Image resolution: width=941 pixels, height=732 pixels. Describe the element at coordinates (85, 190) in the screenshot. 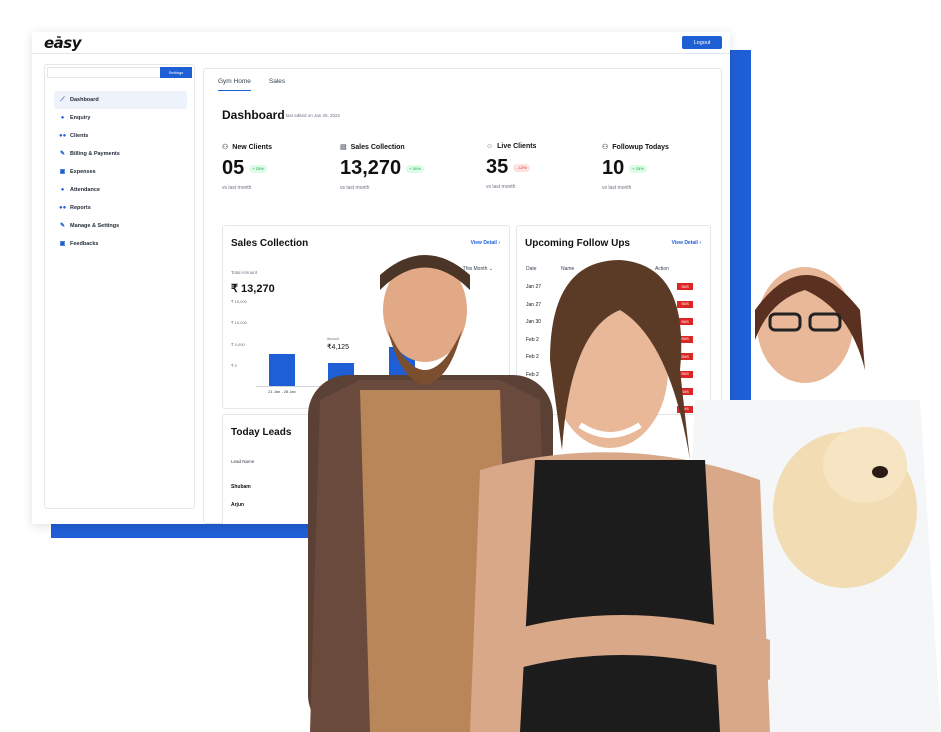

I see `sidebar-item-label: Attendance` at that location.